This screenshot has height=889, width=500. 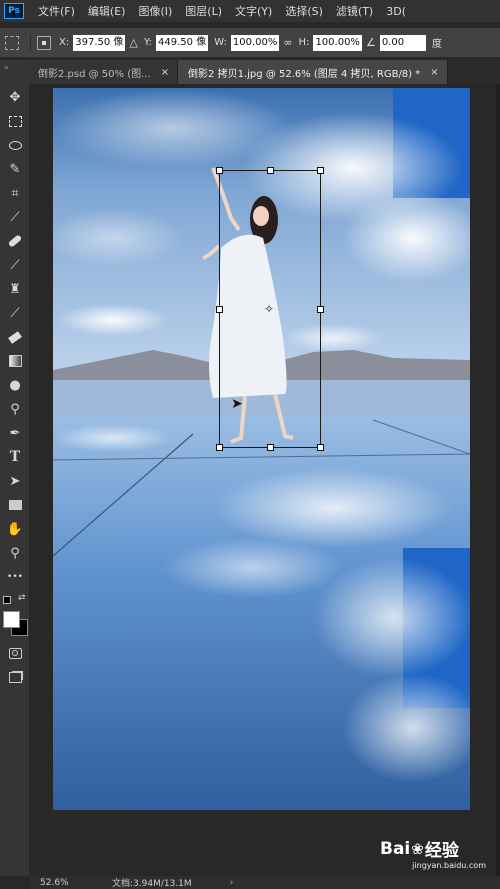 I want to click on path-select-tool-icon: ➤, so click(x=15, y=481).